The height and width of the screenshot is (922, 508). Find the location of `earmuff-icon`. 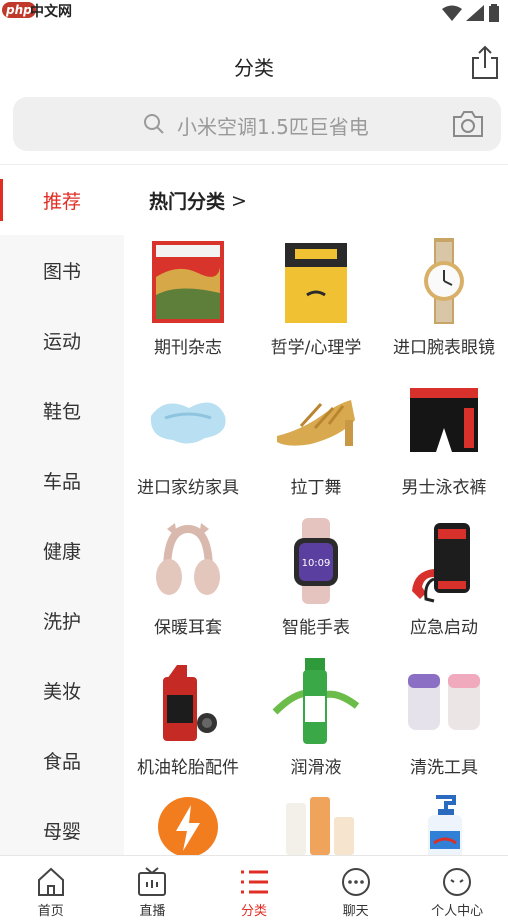

earmuff-icon is located at coordinates (188, 559).